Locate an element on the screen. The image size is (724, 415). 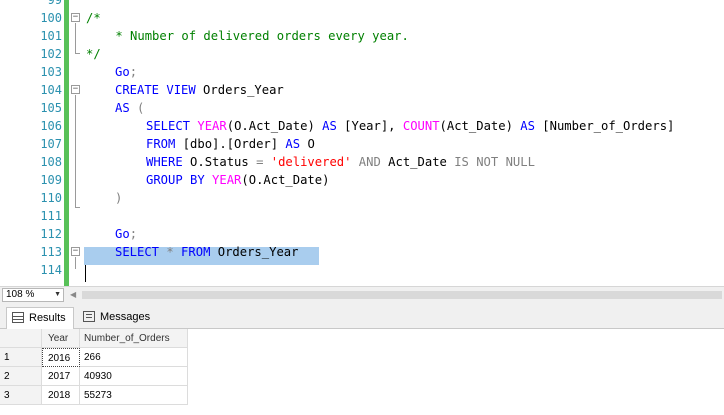
messages-icon is located at coordinates (89, 316).